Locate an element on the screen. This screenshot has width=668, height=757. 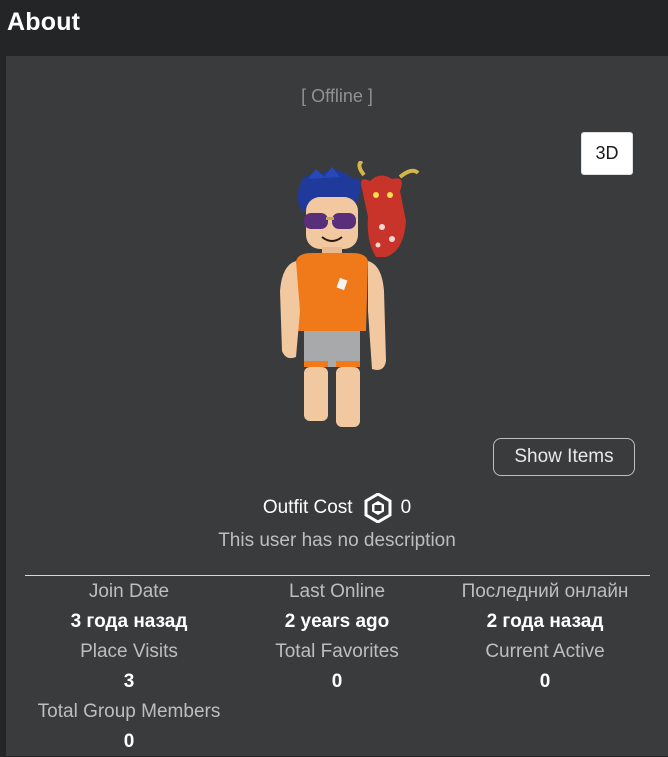
show-items-button: Show Items is located at coordinates (564, 457).